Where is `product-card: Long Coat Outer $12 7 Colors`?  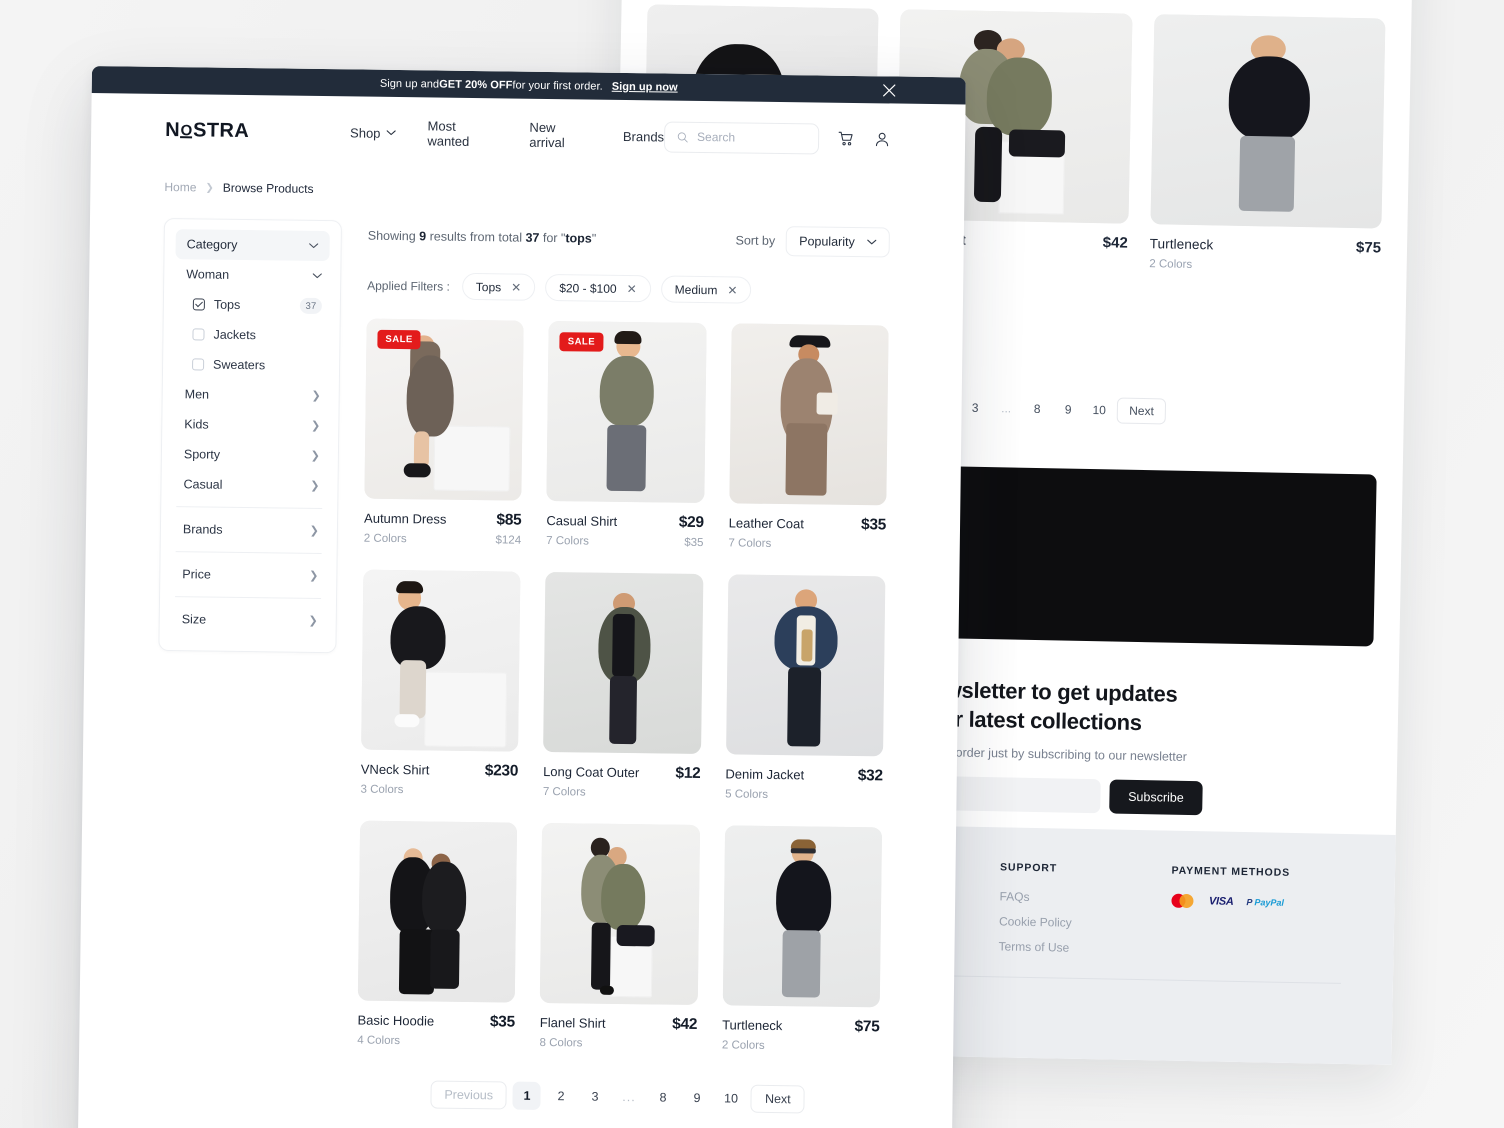 product-card: Long Coat Outer $12 7 Colors is located at coordinates (623, 685).